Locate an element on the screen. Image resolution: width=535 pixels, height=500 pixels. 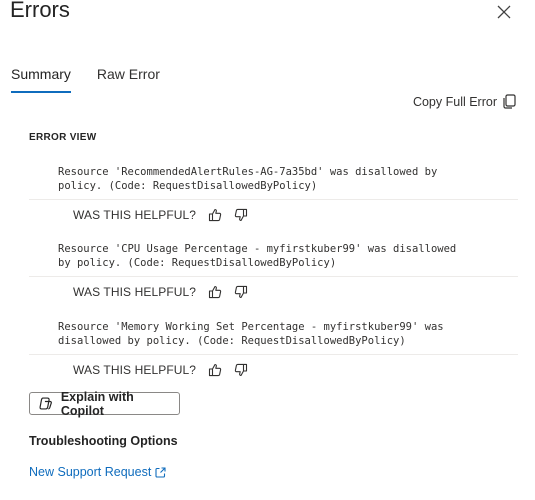
panel-title: Errors is located at coordinates (40, 11).